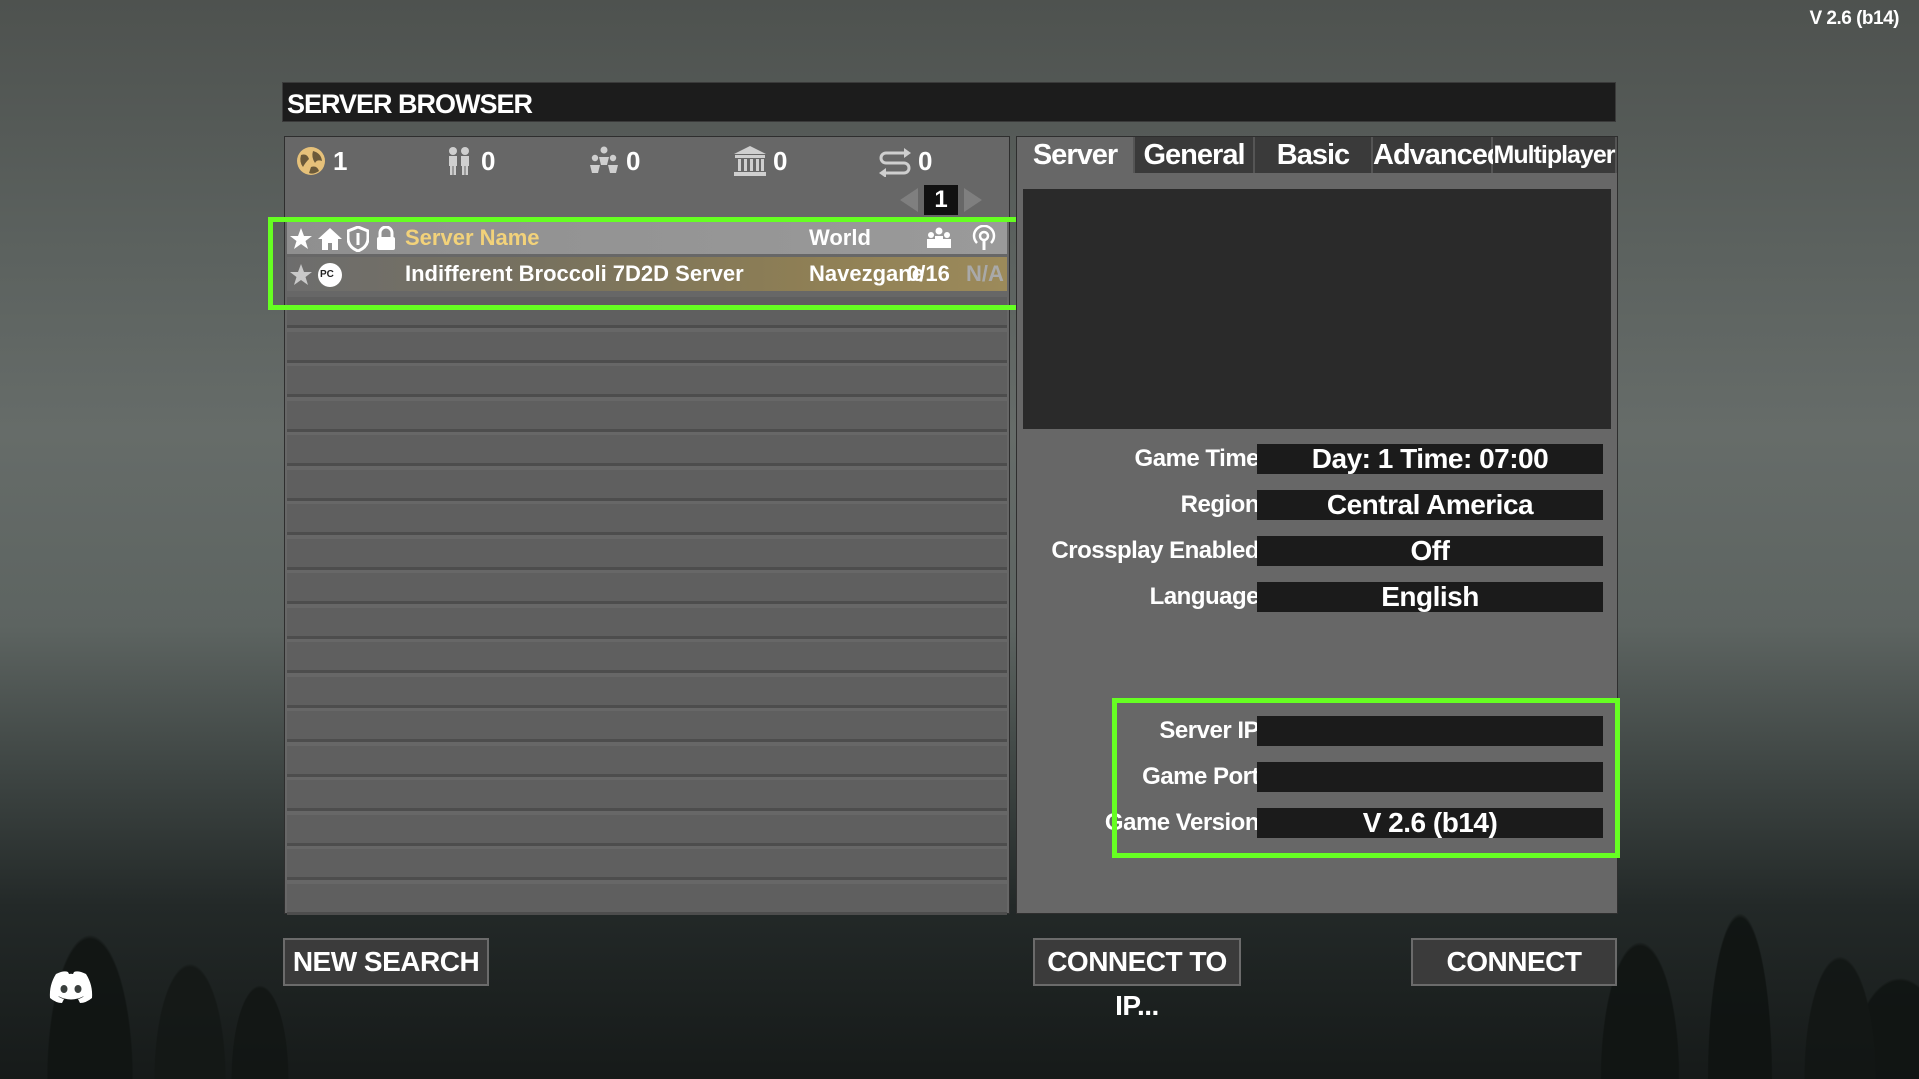  Describe the element at coordinates (1514, 962) in the screenshot. I see `connect-button: CONNECT` at that location.